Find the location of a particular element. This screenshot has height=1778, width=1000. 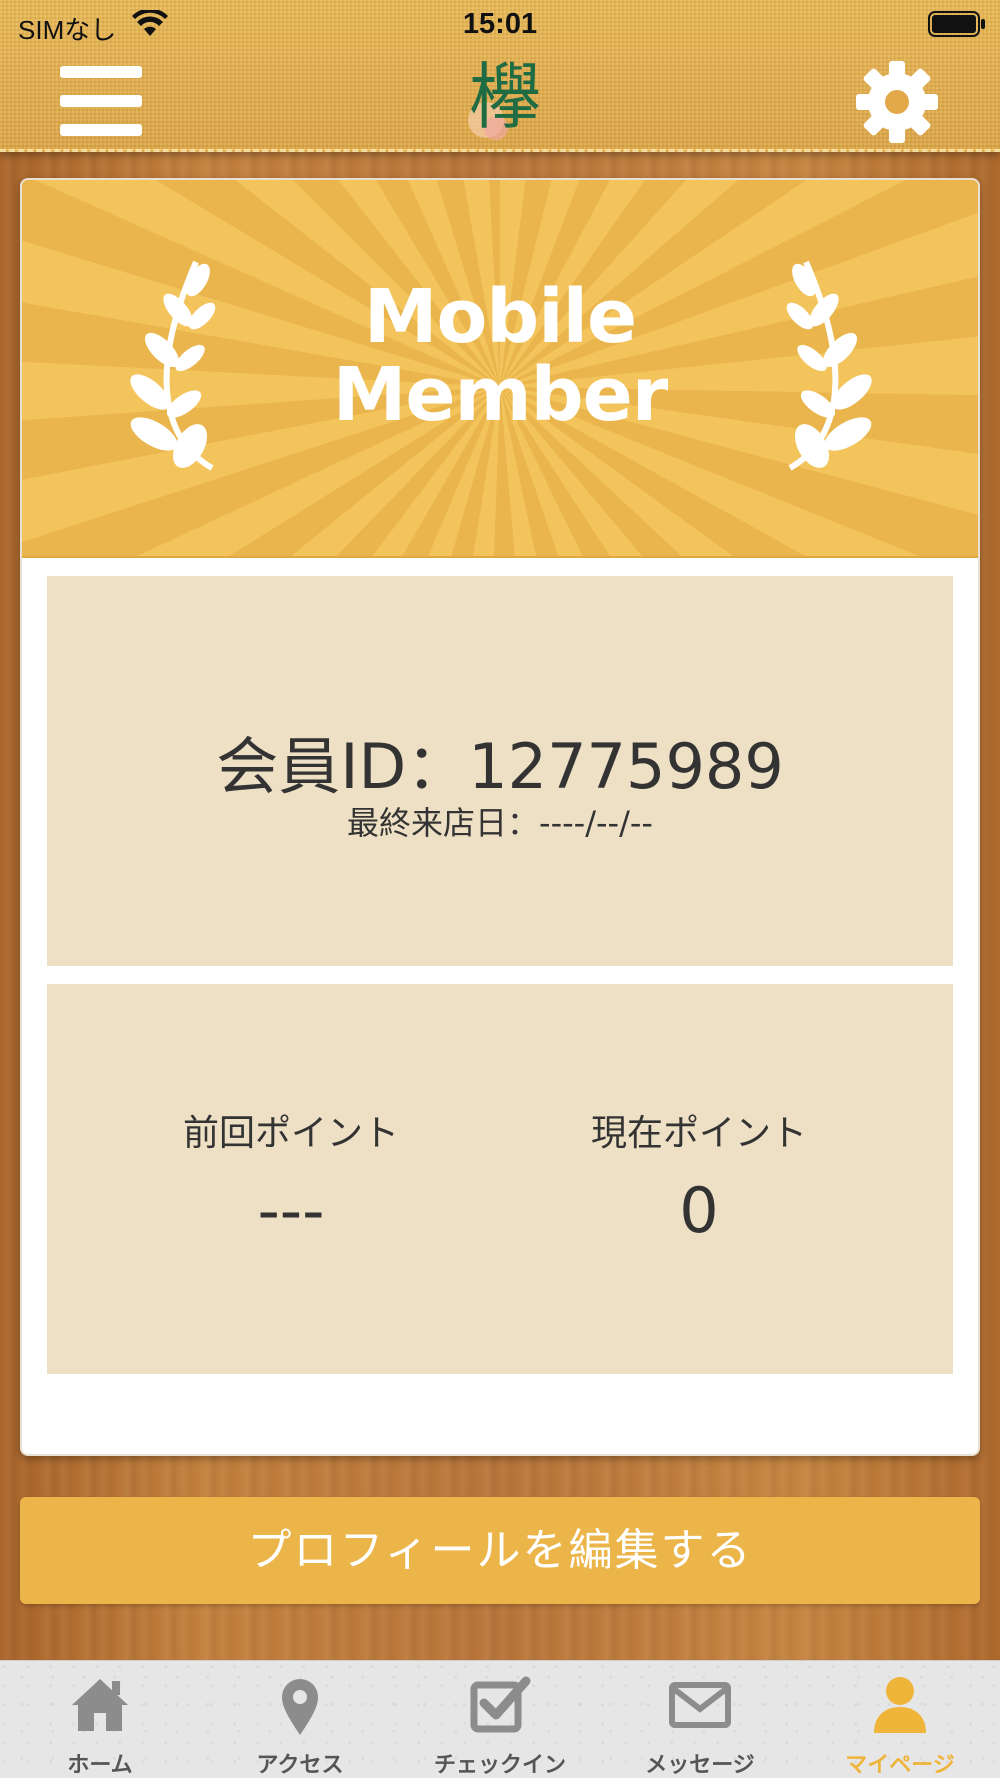

tab-mypage-label: マイページ is located at coordinates (900, 1765).